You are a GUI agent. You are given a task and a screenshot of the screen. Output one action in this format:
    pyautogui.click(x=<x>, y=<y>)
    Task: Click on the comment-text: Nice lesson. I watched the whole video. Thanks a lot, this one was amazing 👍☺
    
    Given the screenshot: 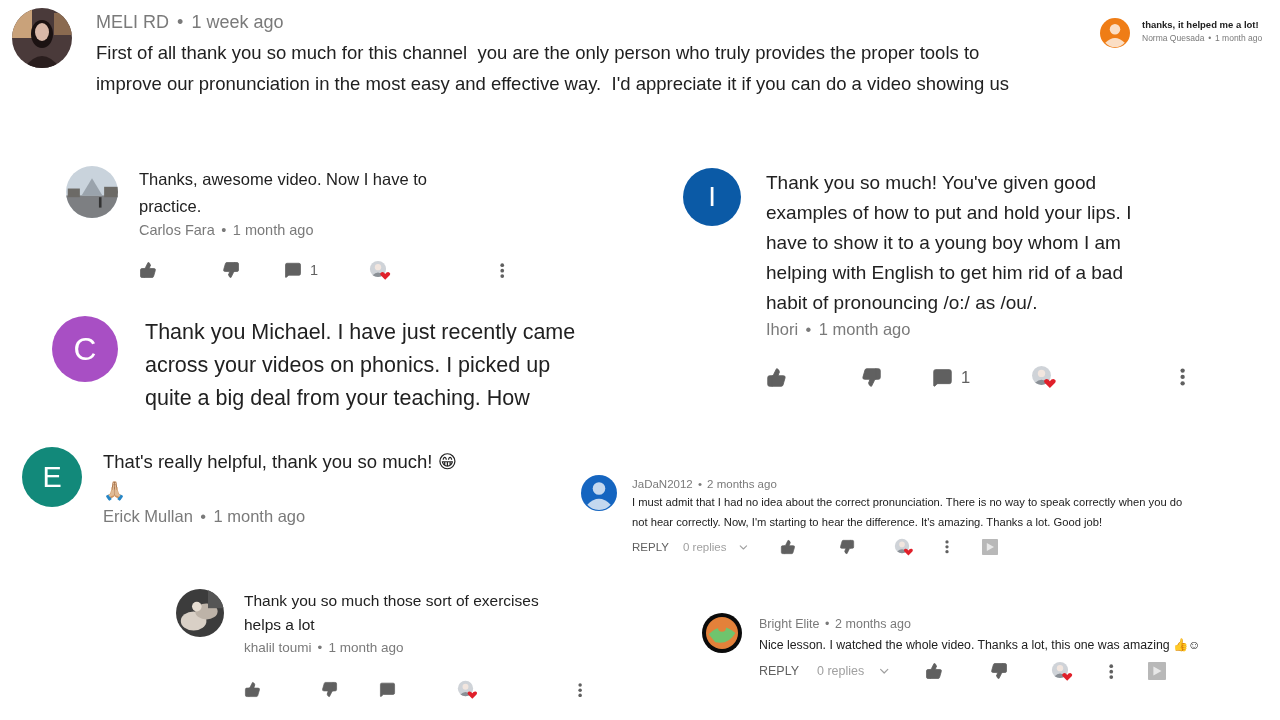 What is the action you would take?
    pyautogui.click(x=980, y=645)
    